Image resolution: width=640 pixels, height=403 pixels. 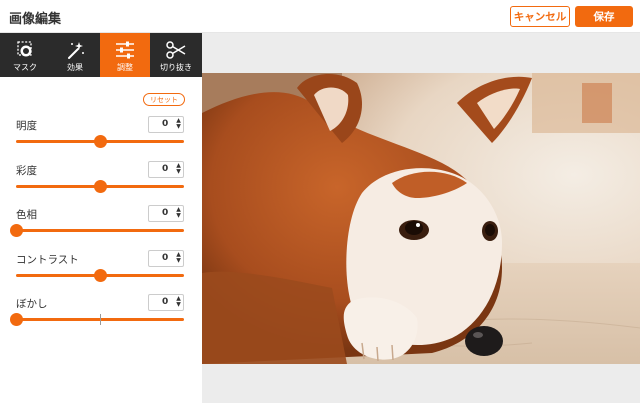 What do you see at coordinates (26, 126) in the screenshot?
I see `brightness-label: 明度` at bounding box center [26, 126].